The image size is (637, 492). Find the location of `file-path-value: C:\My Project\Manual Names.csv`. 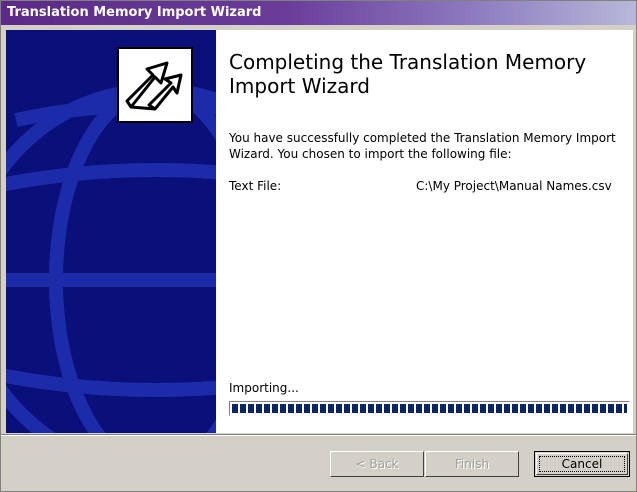

file-path-value: C:\My Project\Manual Names.csv is located at coordinates (514, 186).